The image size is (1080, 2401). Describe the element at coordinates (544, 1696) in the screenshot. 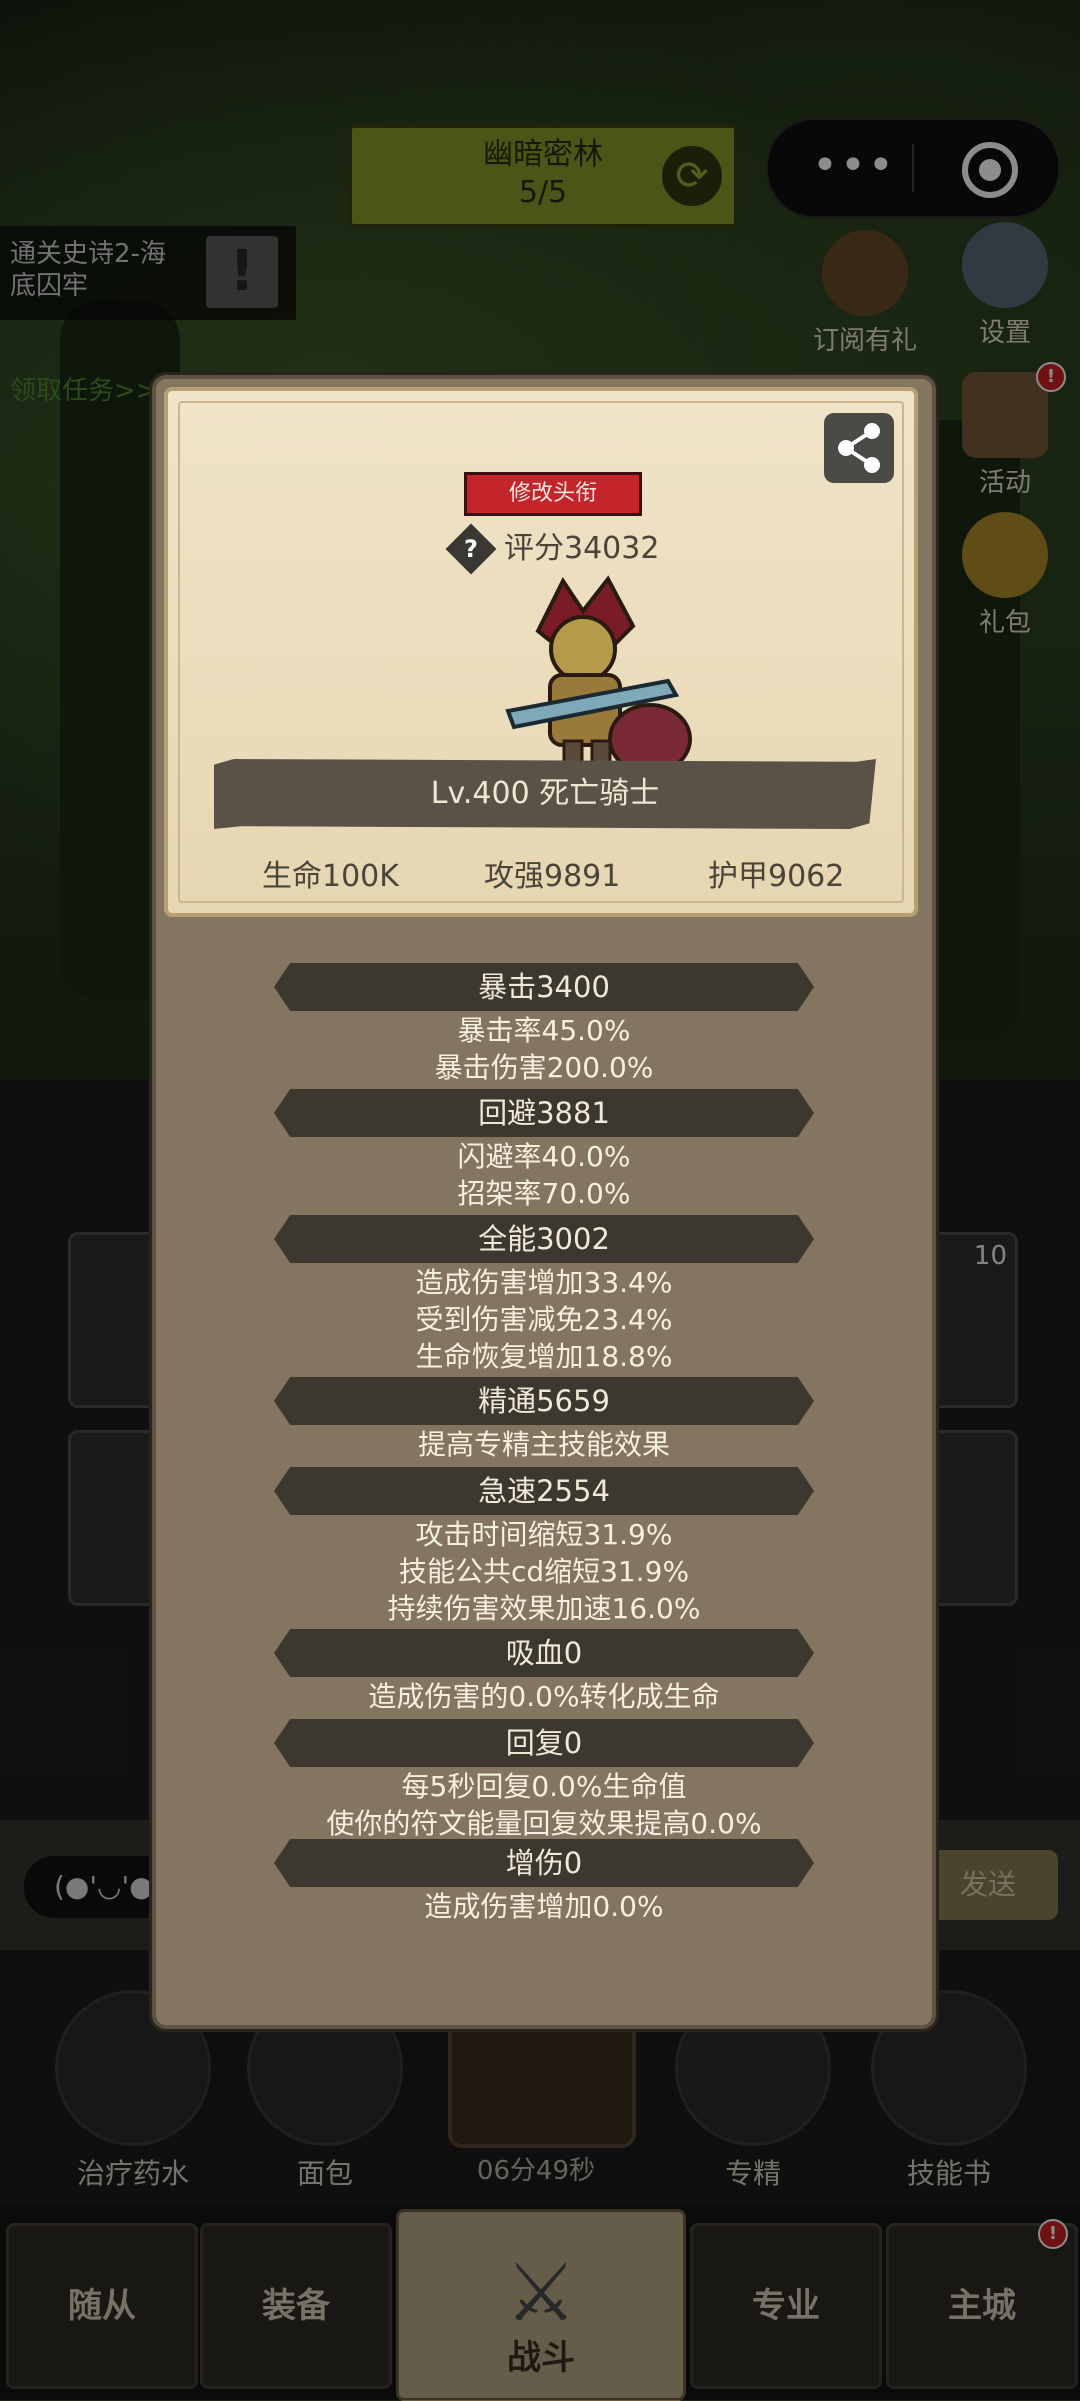

I see `stat-detail-line: 造成伤害的0.0%转化成生命` at that location.